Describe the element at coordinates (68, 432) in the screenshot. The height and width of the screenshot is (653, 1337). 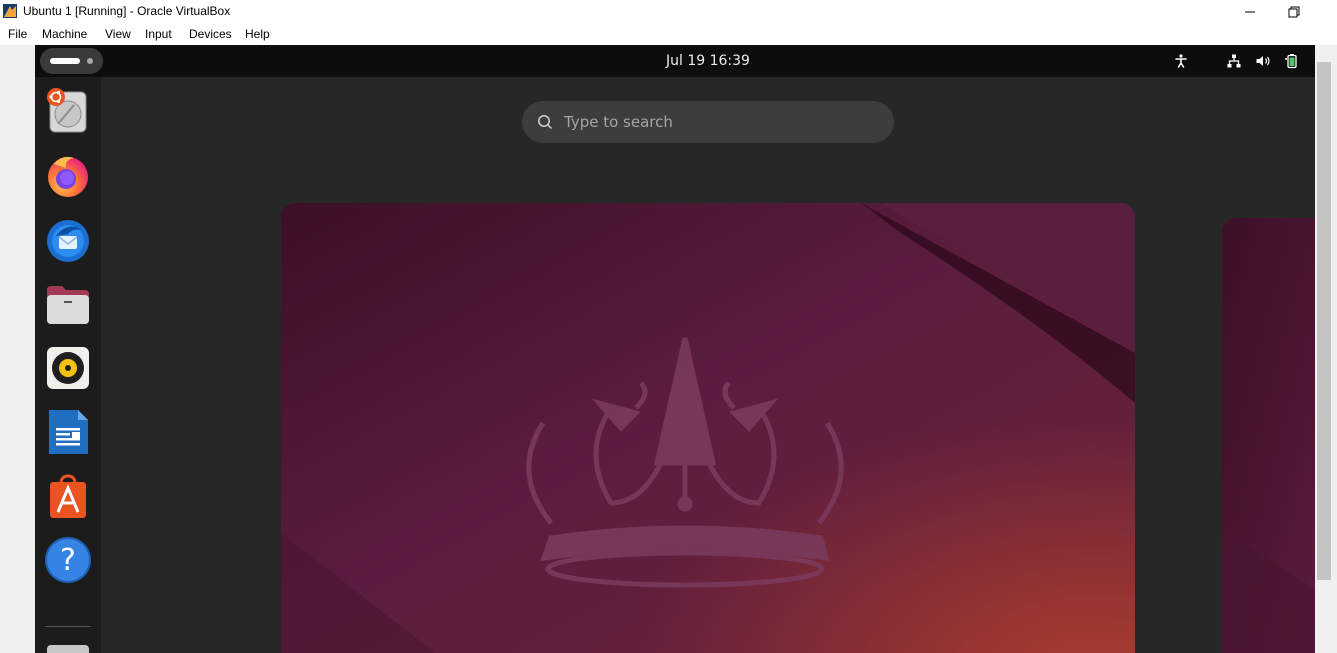
I see `libreoffice-writer-icon` at that location.